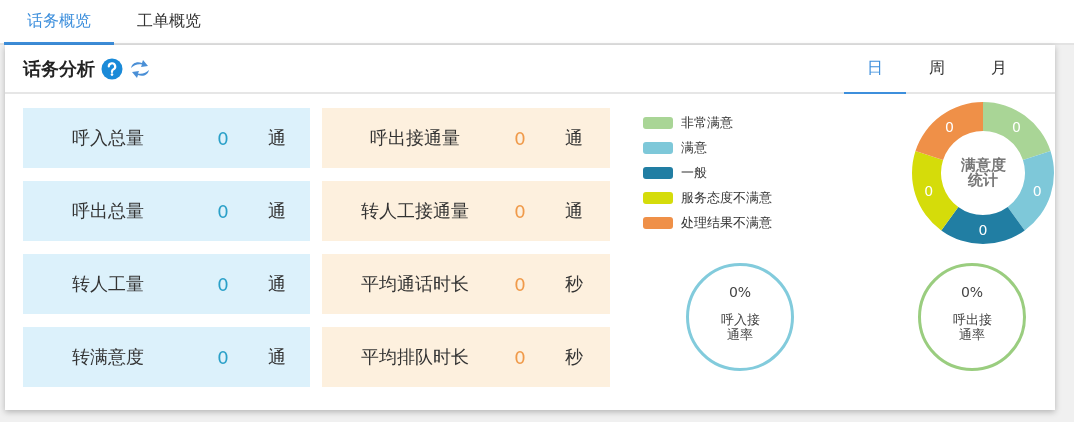 The width and height of the screenshot is (1074, 422). Describe the element at coordinates (112, 68) in the screenshot. I see `help-icon` at that location.